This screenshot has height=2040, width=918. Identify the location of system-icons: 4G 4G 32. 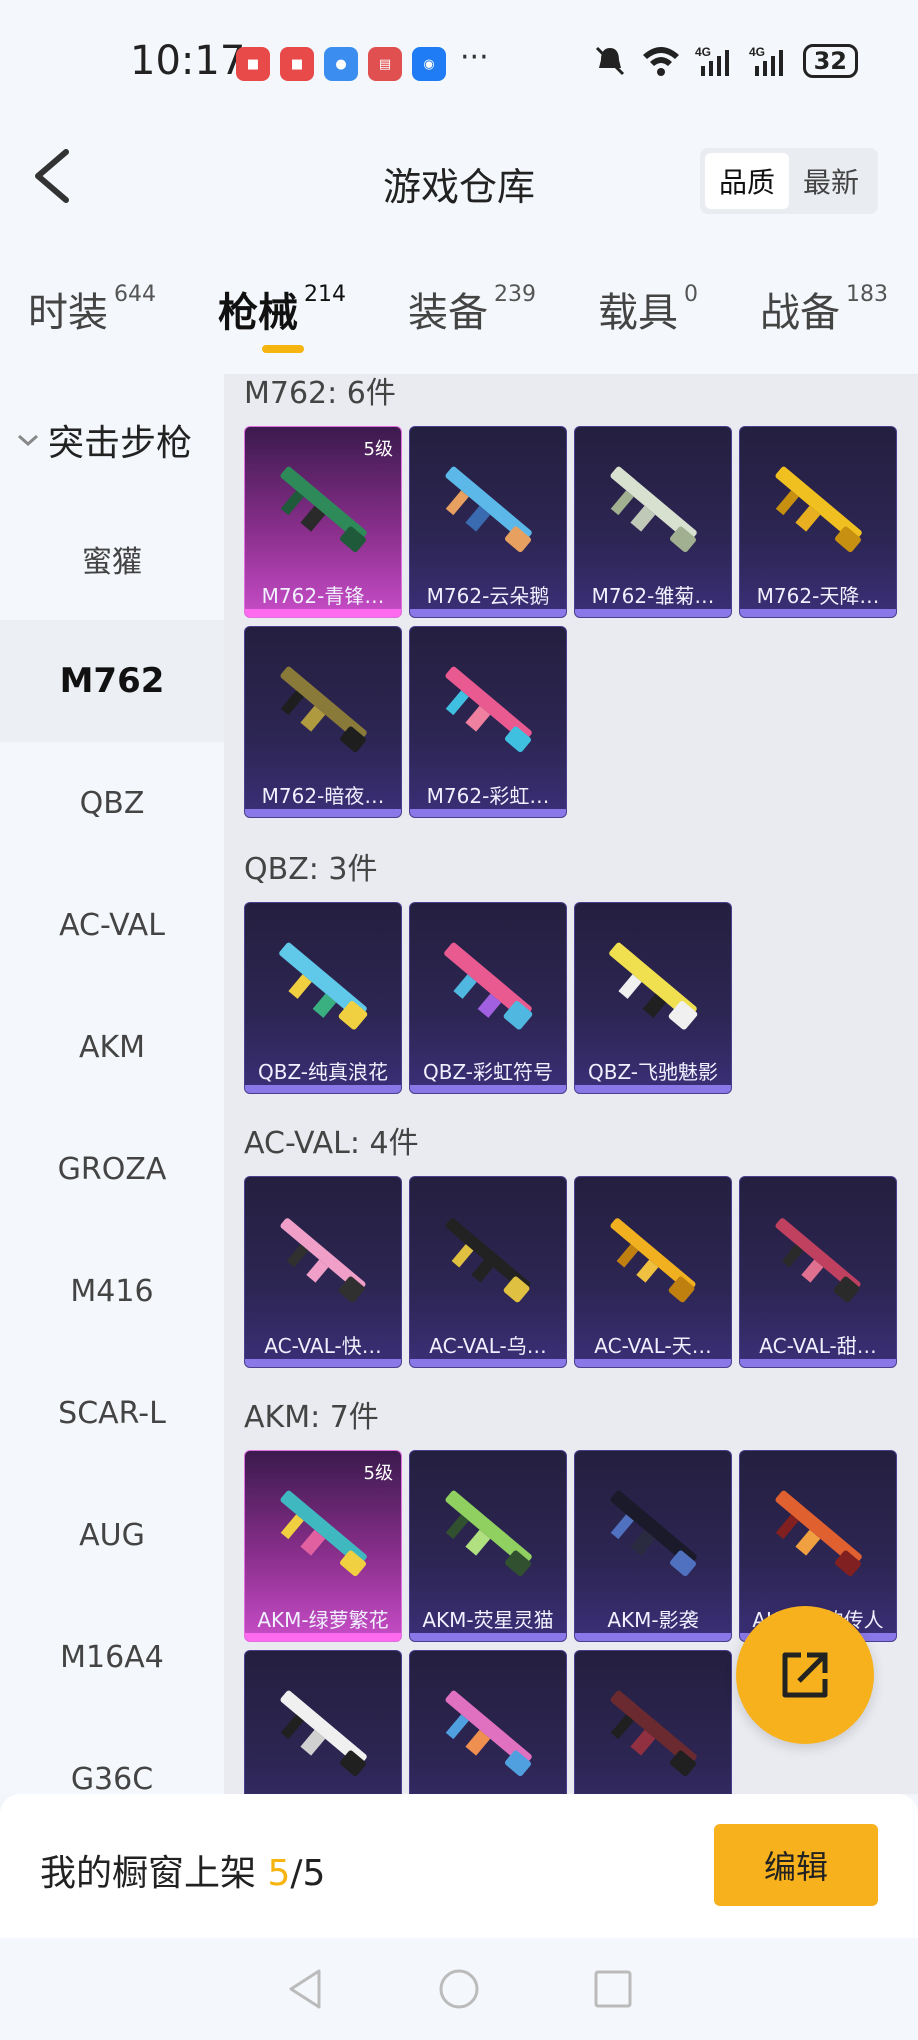
(725, 61).